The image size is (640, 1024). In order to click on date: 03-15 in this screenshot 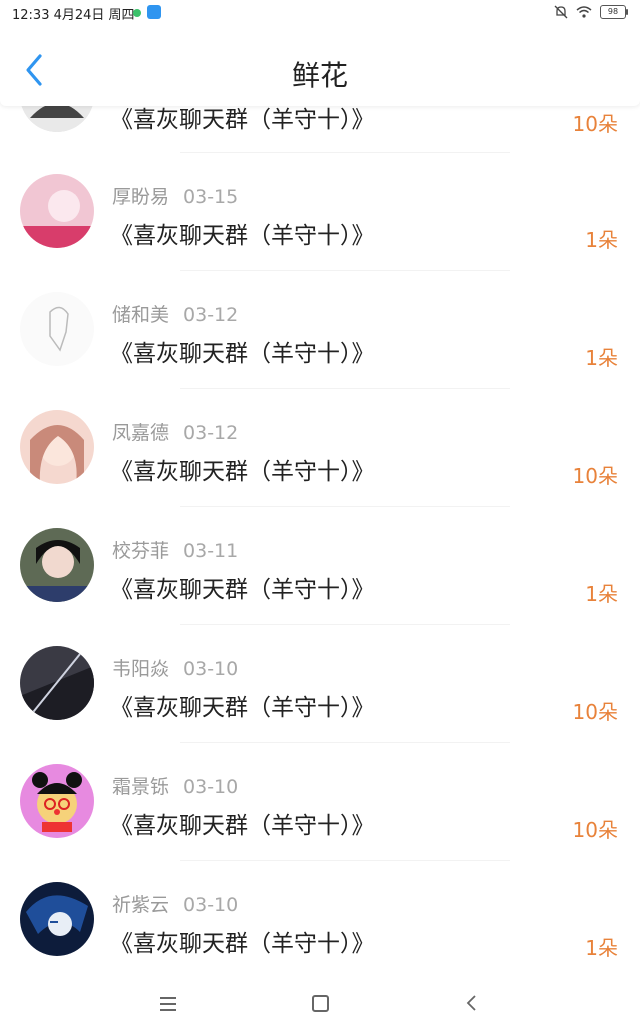, I will do `click(211, 197)`.